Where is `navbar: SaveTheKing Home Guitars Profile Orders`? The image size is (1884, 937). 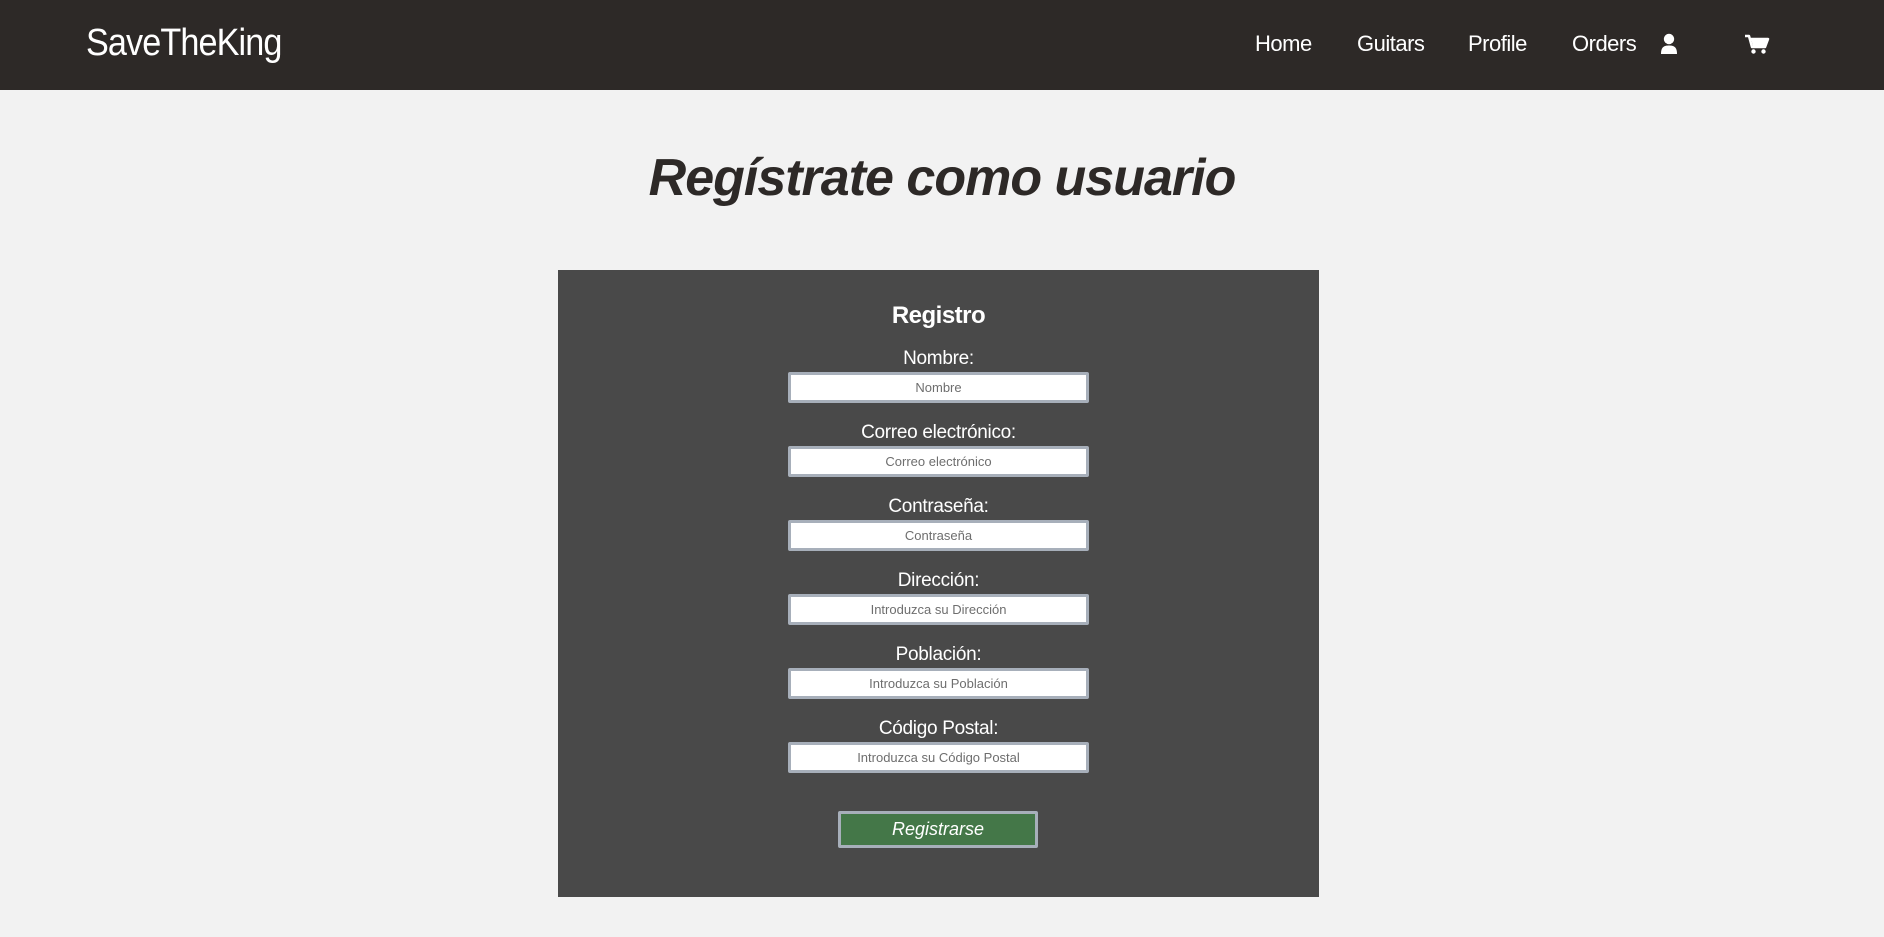 navbar: SaveTheKing Home Guitars Profile Orders is located at coordinates (942, 45).